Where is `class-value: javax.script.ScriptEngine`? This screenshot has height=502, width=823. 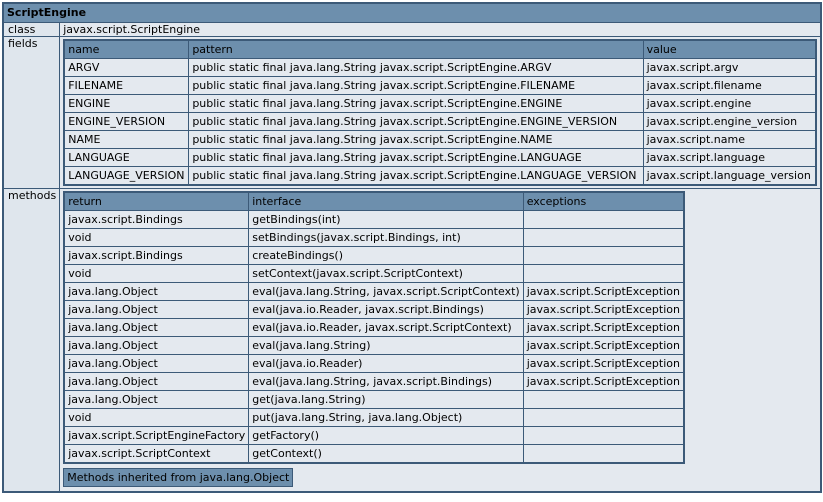
class-value: javax.script.ScriptEngine is located at coordinates (440, 29).